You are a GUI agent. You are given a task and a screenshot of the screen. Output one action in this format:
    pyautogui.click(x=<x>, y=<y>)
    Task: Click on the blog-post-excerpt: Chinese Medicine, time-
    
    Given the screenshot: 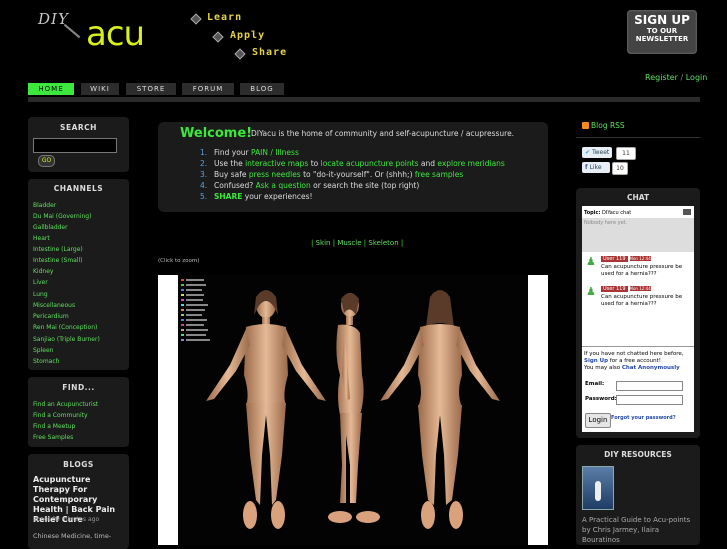 What is the action you would take?
    pyautogui.click(x=72, y=536)
    